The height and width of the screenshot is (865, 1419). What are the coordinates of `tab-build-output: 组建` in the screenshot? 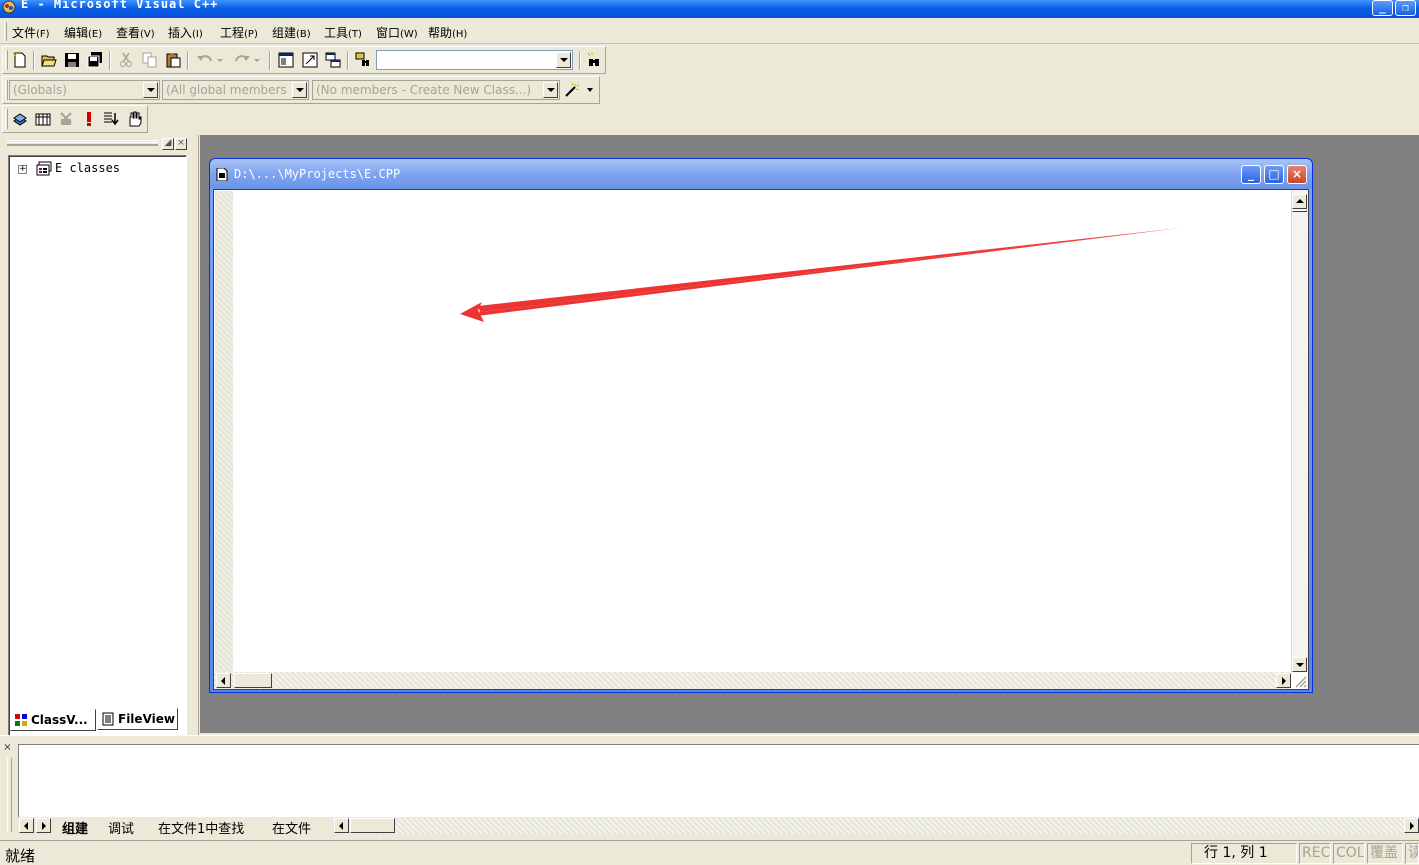 It's located at (75, 827).